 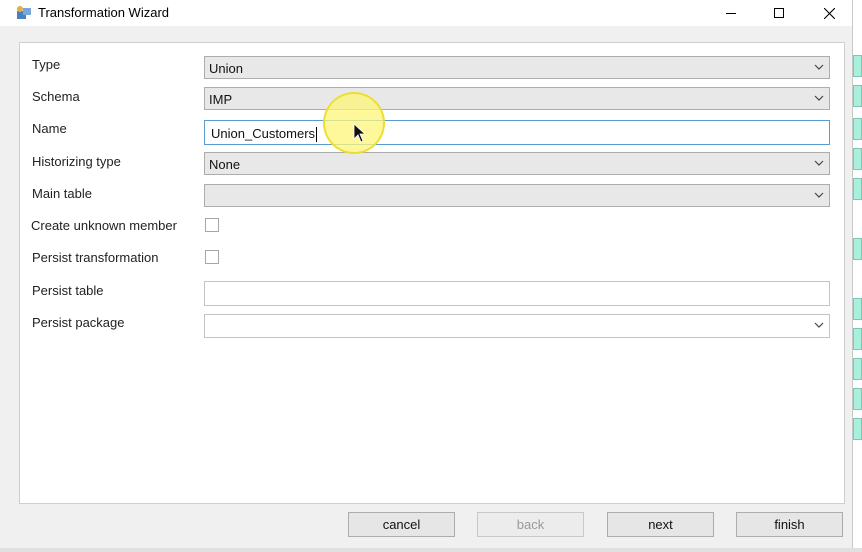 I want to click on type-value: Union, so click(x=226, y=68).